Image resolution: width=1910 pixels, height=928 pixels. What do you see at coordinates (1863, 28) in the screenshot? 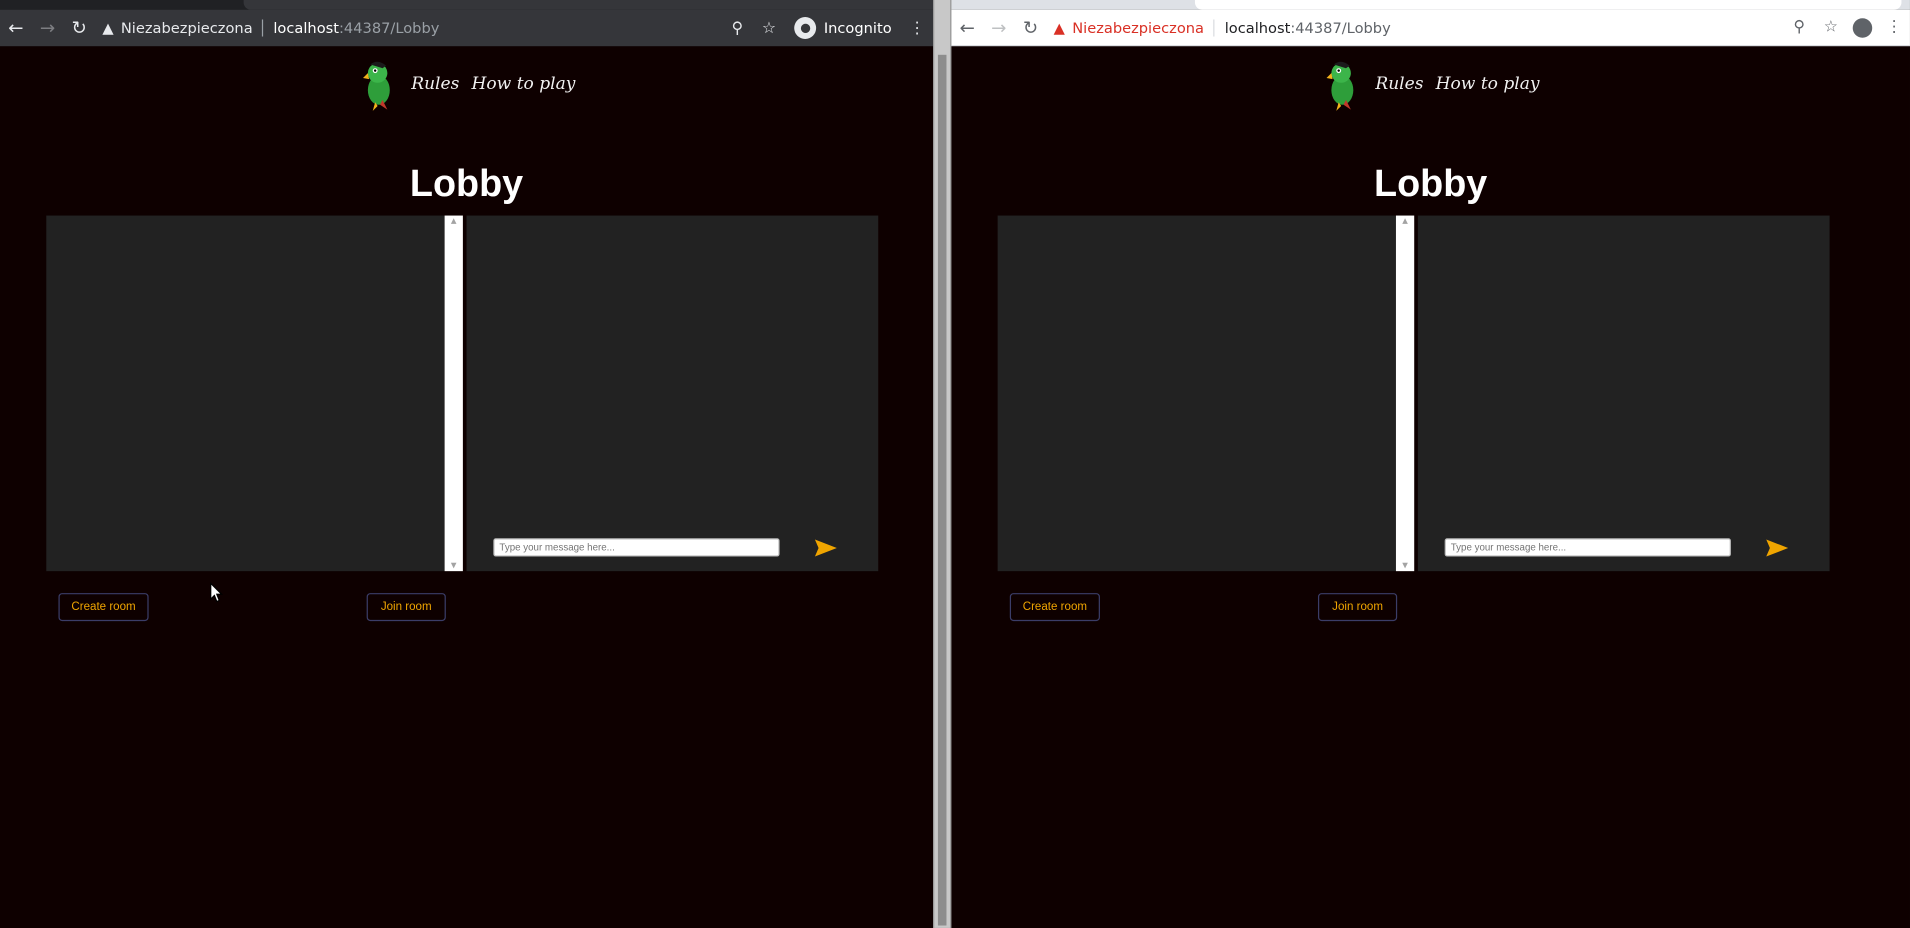
I see `profile-icon` at bounding box center [1863, 28].